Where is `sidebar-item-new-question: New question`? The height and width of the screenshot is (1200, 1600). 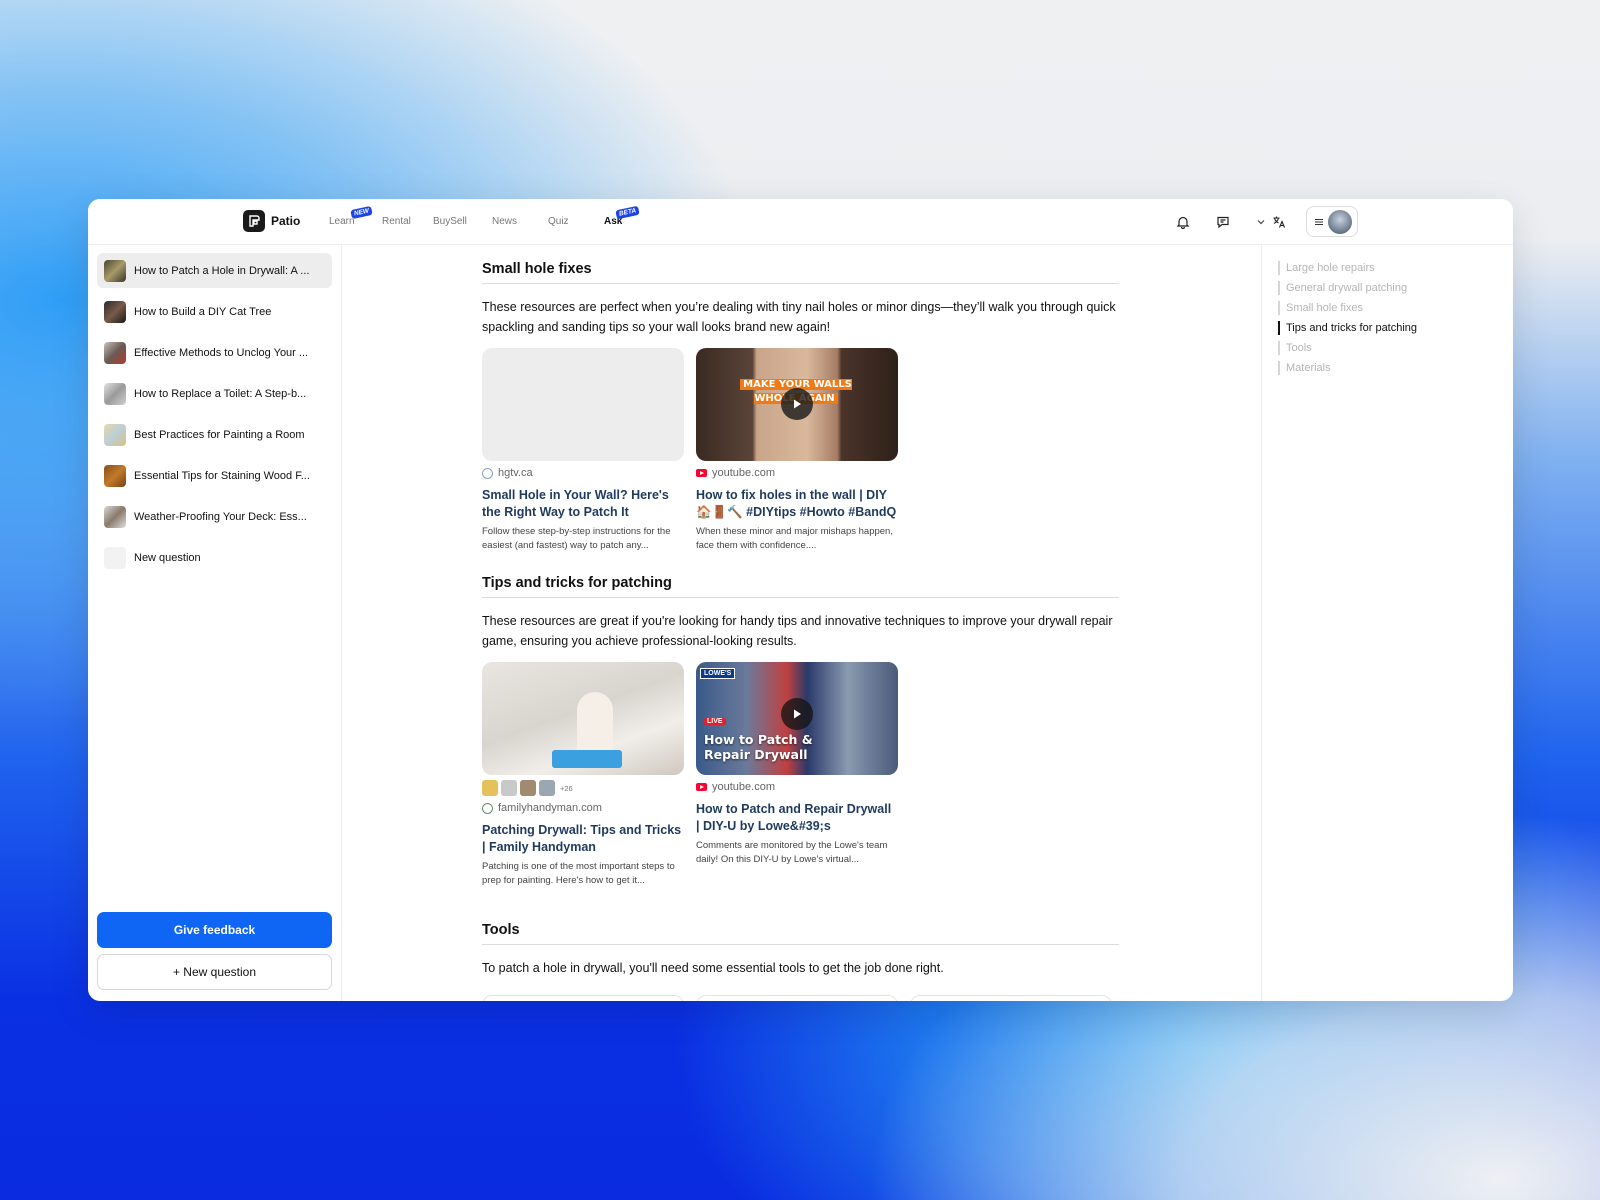
sidebar-item-new-question: New question is located at coordinates (214, 557).